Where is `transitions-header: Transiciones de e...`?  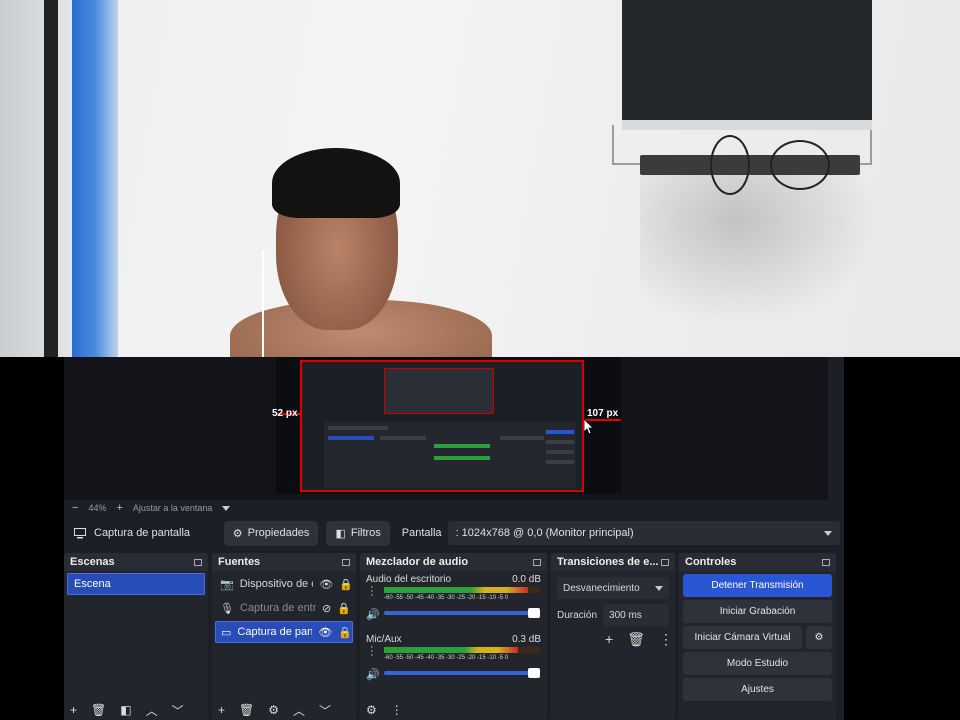 transitions-header: Transiciones de e... is located at coordinates (613, 562).